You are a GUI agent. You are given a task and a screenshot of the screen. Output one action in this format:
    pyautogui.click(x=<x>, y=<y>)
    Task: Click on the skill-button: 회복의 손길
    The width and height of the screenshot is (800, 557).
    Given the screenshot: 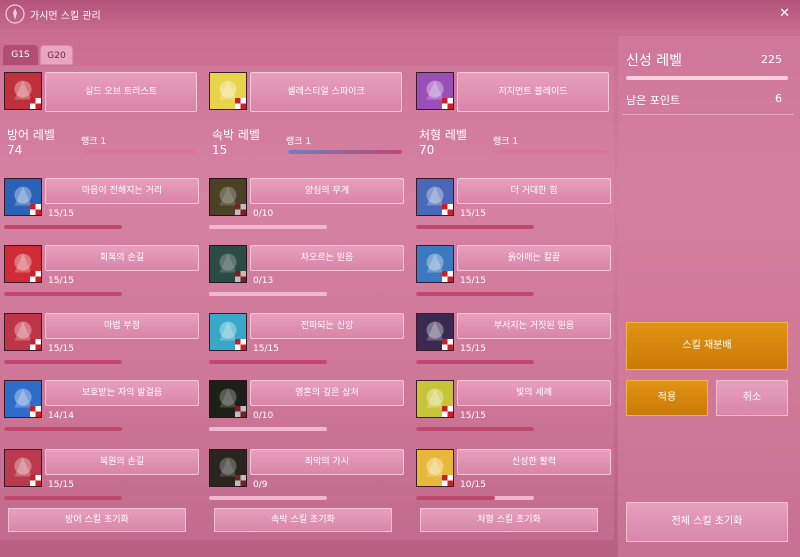 What is the action you would take?
    pyautogui.click(x=122, y=258)
    